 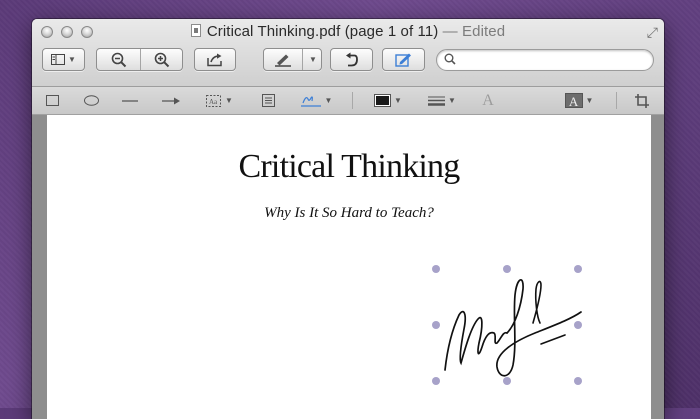 I want to click on annotate-icon, so click(x=402, y=60).